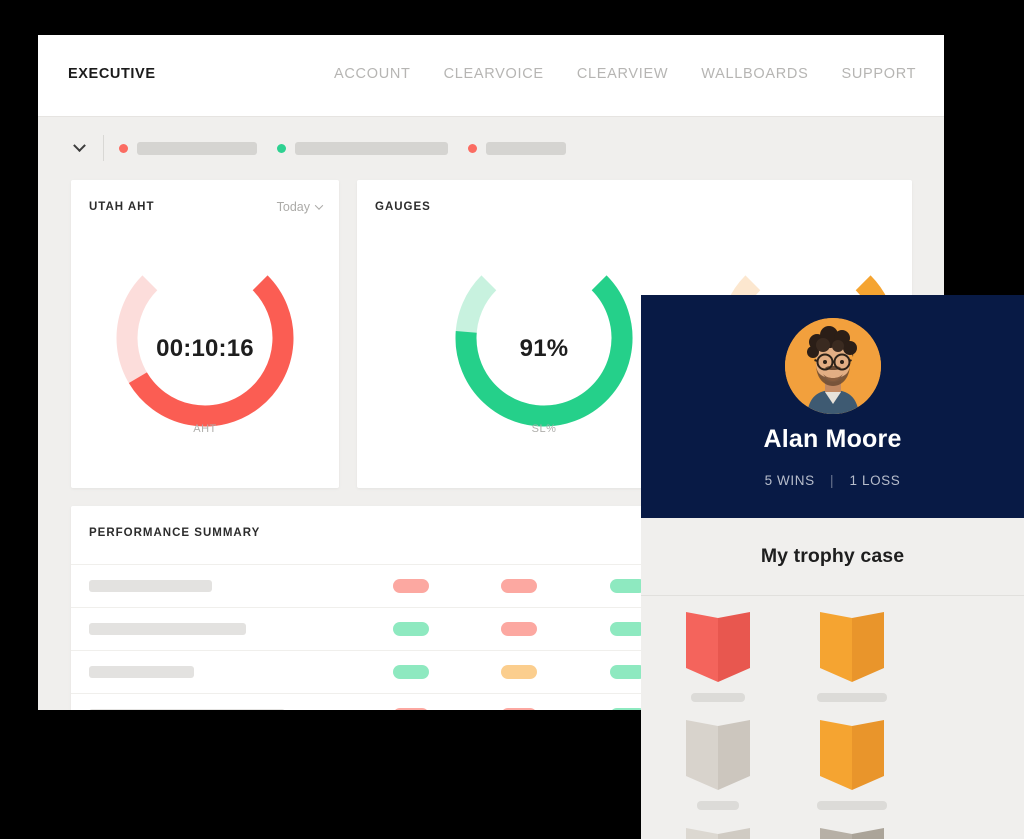 This screenshot has width=1024, height=839. What do you see at coordinates (205, 429) in the screenshot?
I see `gauge-utah-aht-label: AHT` at bounding box center [205, 429].